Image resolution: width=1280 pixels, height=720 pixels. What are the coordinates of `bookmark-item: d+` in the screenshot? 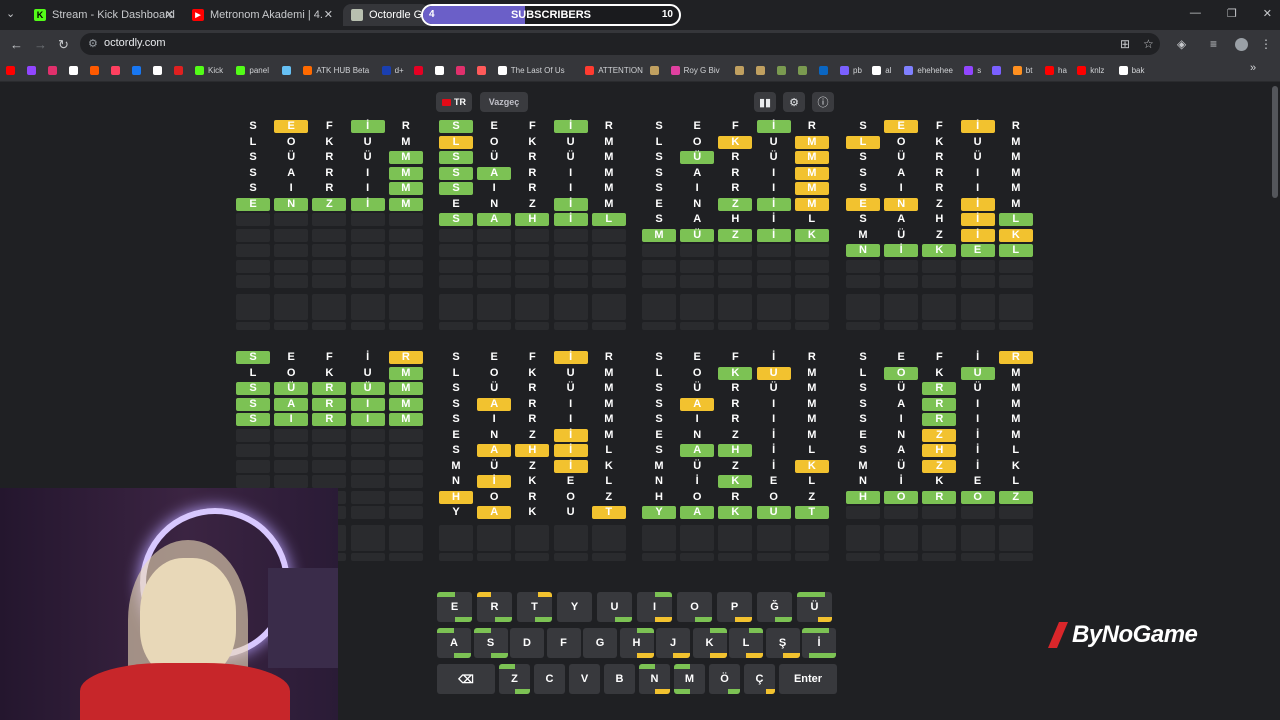 It's located at (392, 70).